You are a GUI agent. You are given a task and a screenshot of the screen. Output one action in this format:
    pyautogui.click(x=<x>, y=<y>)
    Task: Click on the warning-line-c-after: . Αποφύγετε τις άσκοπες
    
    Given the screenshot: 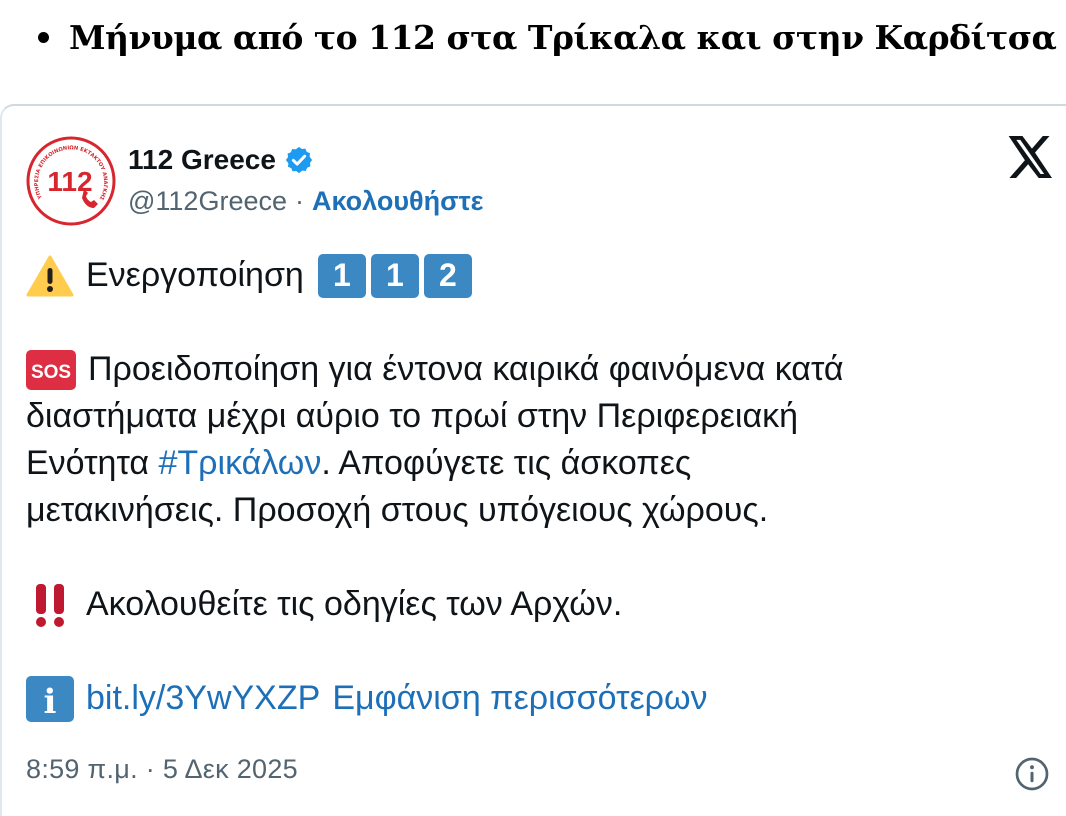 What is the action you would take?
    pyautogui.click(x=506, y=463)
    